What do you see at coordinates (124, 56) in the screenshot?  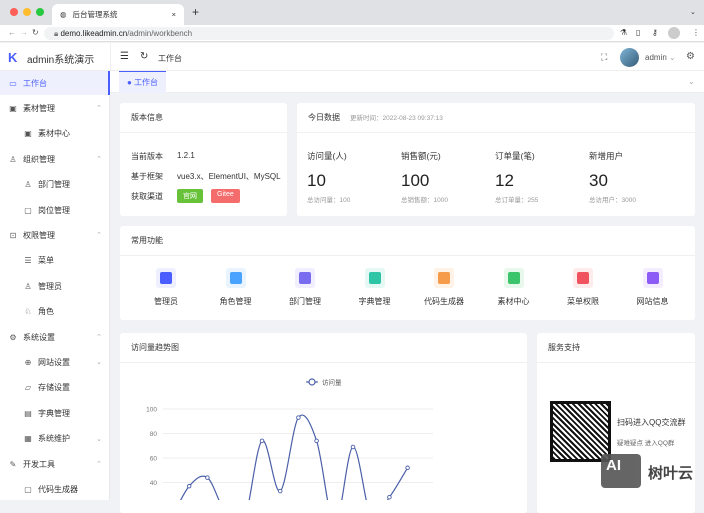 I see `menu-toggle-icon: ☰` at bounding box center [124, 56].